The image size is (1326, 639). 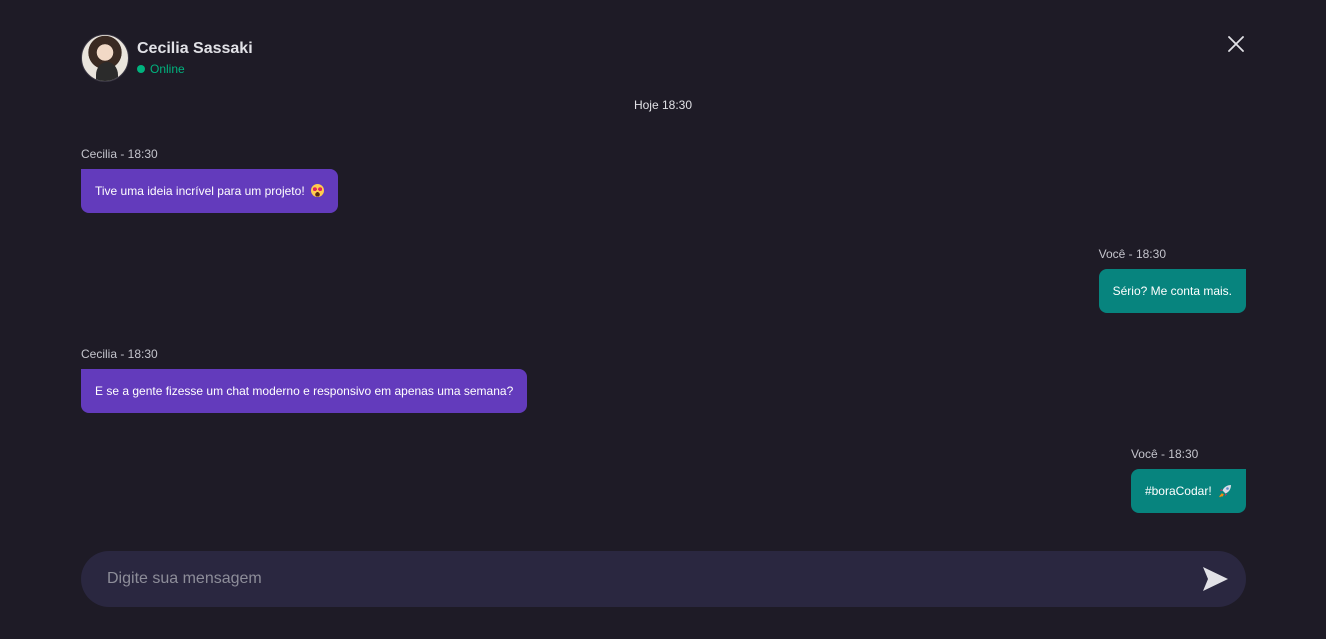 I want to click on heart-eyes-emoji-icon, so click(x=317, y=190).